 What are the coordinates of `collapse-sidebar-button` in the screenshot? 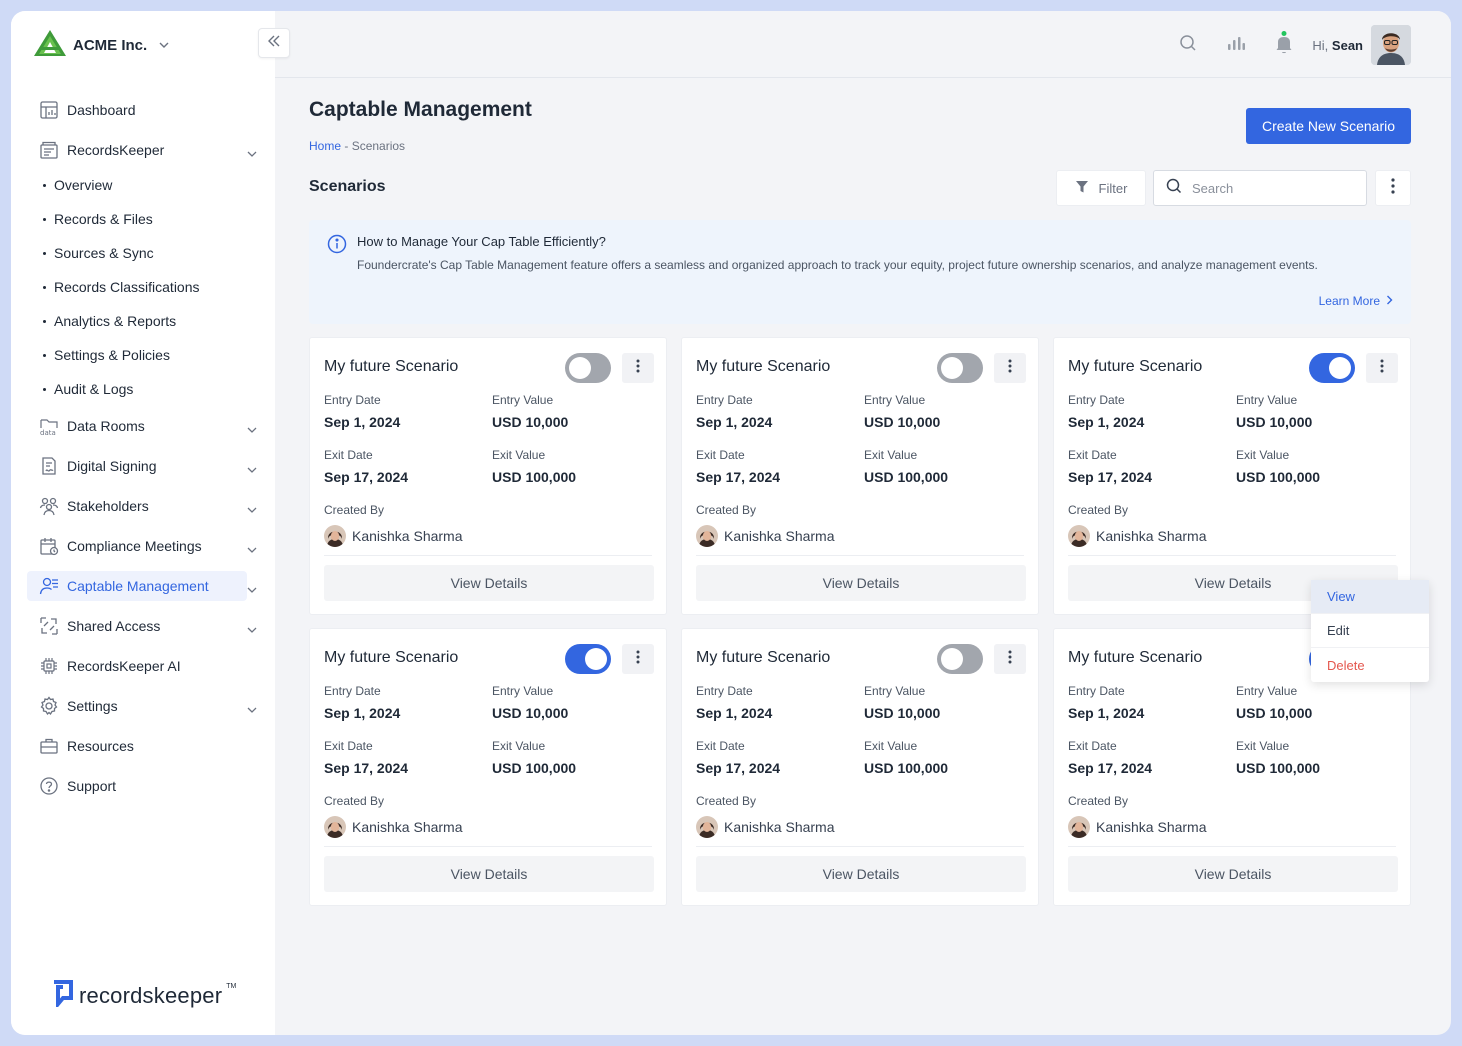 It's located at (274, 43).